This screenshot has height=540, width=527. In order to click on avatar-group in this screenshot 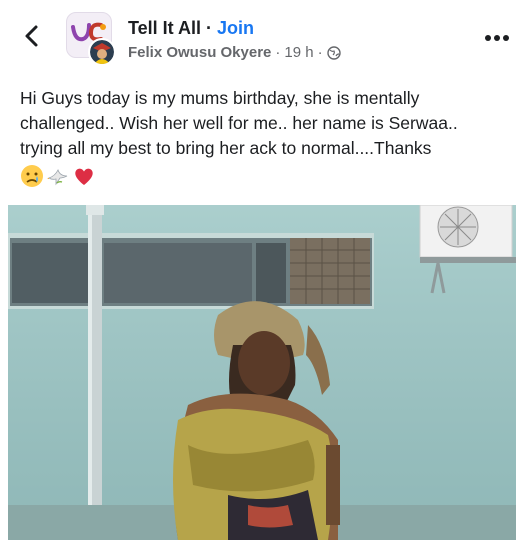, I will do `click(92, 39)`.